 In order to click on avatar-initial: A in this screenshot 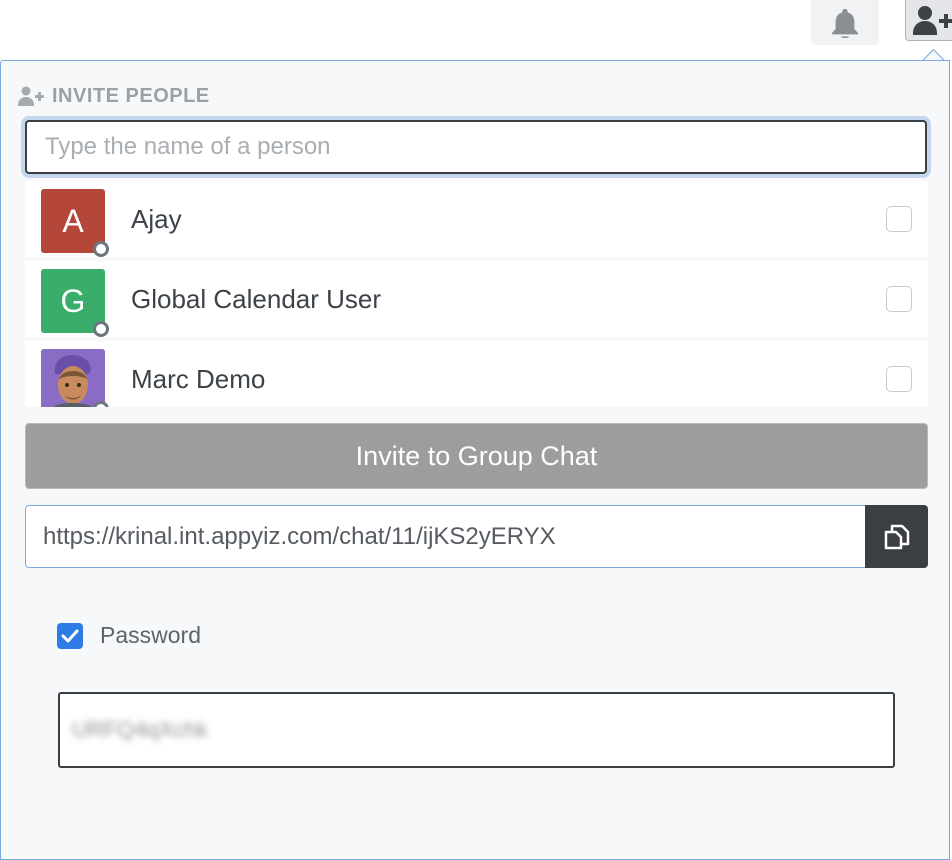, I will do `click(73, 220)`.